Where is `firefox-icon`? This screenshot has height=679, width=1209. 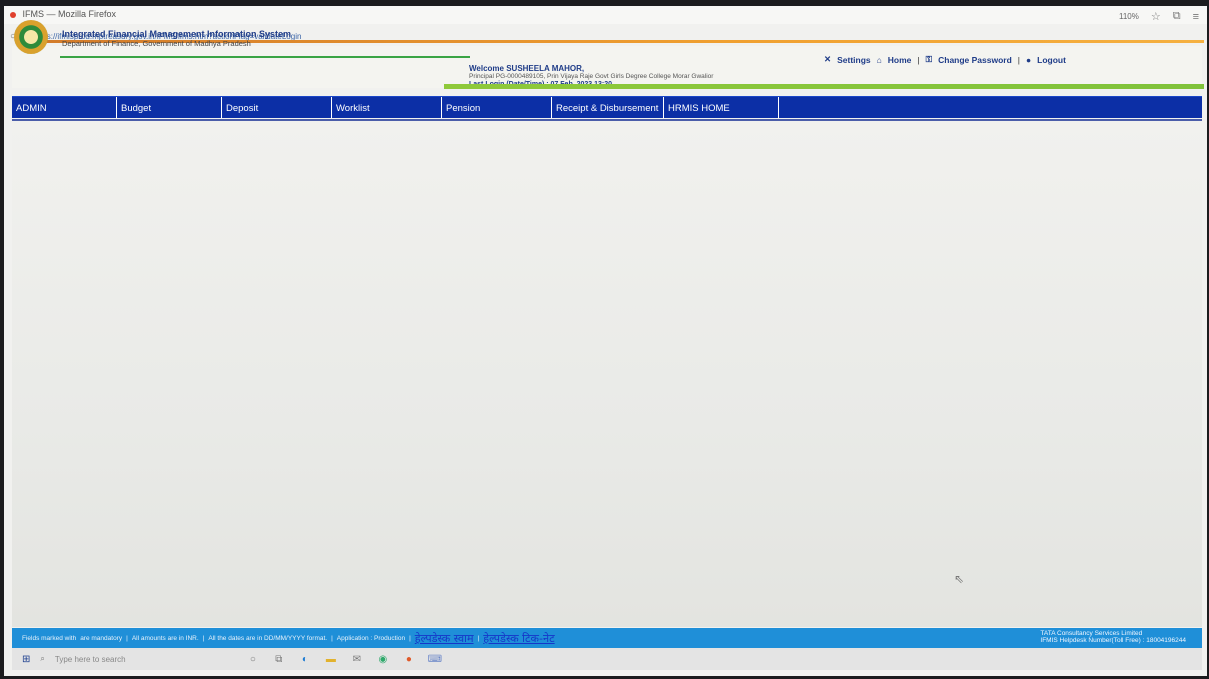
firefox-icon is located at coordinates (13, 14).